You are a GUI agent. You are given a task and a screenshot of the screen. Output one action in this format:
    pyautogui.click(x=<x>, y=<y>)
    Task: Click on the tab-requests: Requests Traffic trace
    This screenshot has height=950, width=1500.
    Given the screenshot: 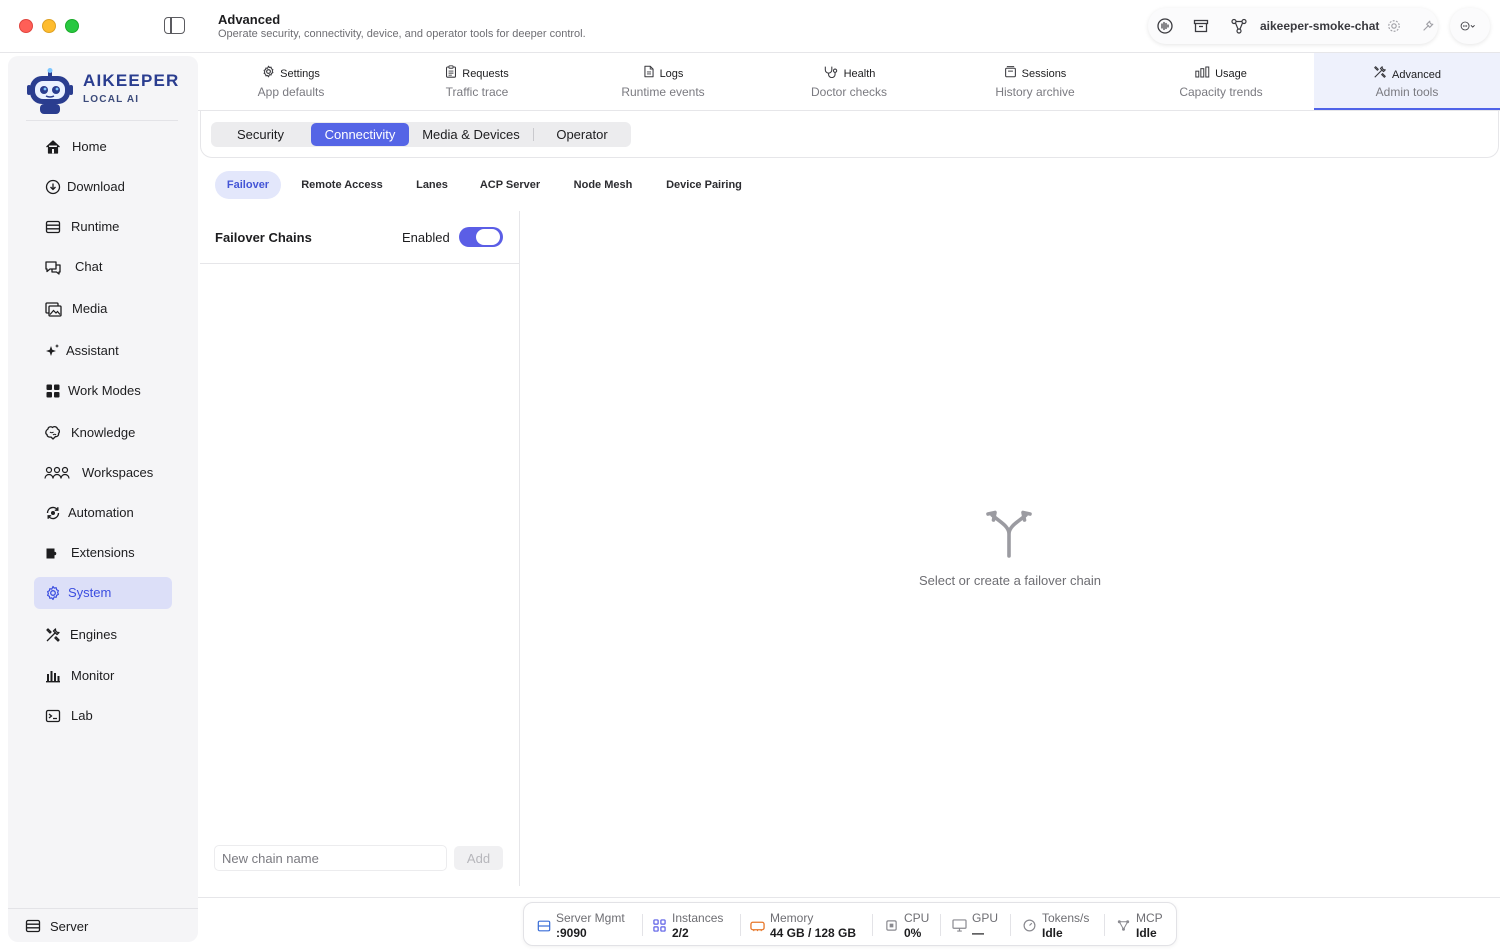 What is the action you would take?
    pyautogui.click(x=477, y=81)
    